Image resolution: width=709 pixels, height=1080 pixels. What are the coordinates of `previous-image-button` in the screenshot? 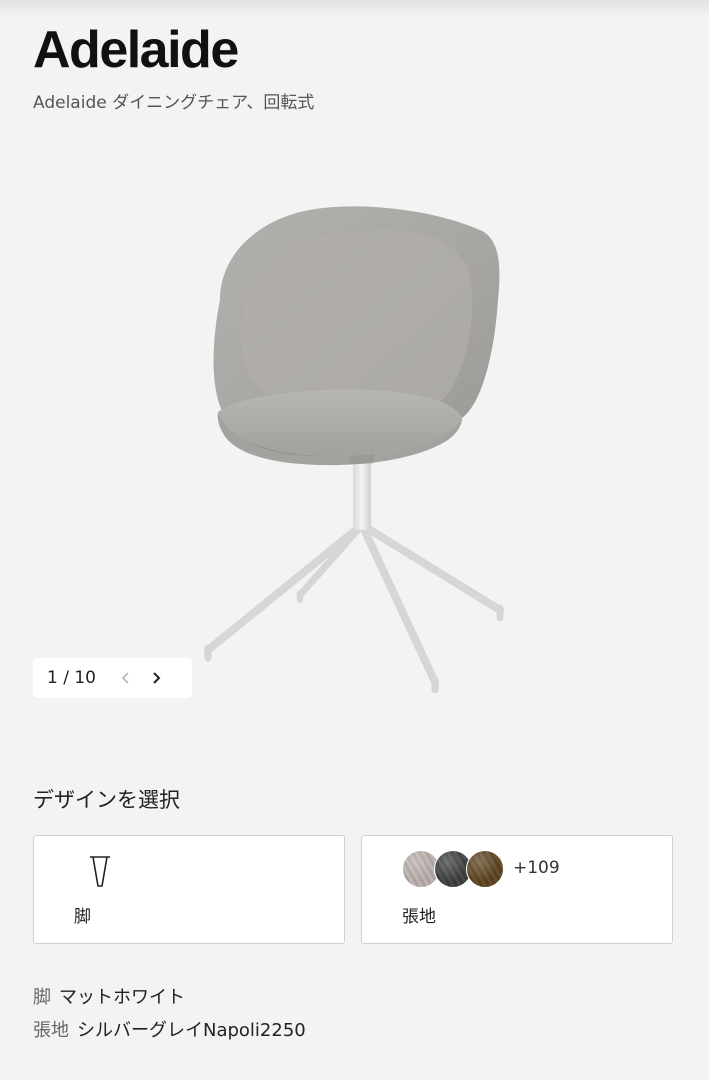 It's located at (126, 678).